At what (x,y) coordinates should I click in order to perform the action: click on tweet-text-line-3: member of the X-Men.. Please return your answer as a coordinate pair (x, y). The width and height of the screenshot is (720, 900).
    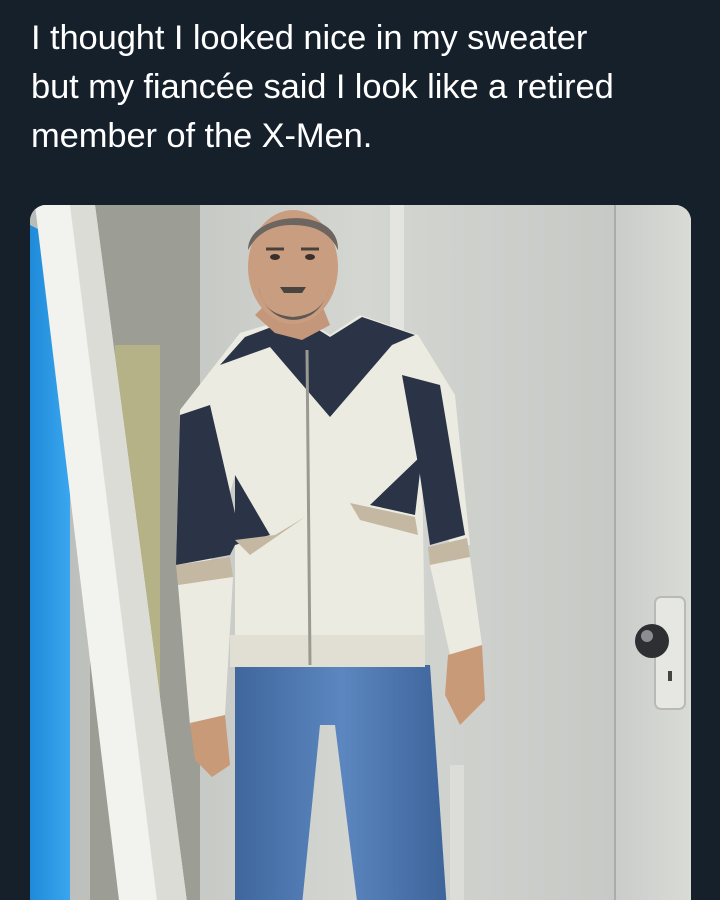
    Looking at the image, I should click on (202, 136).